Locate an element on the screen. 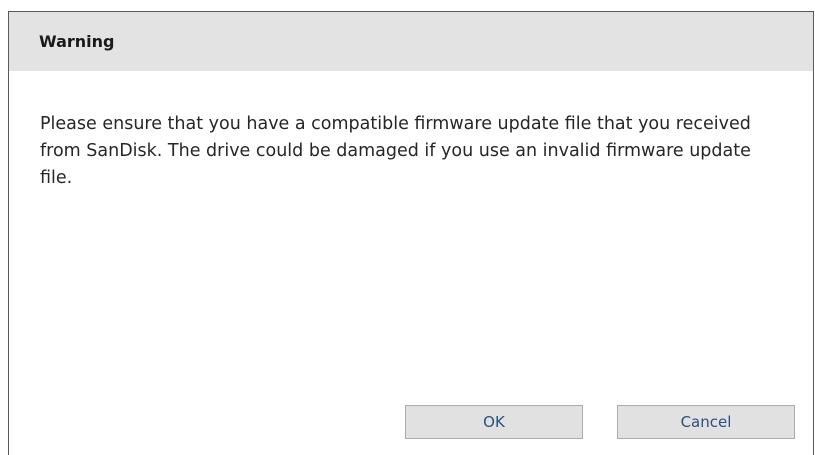  dialog-title: Warning is located at coordinates (77, 41).